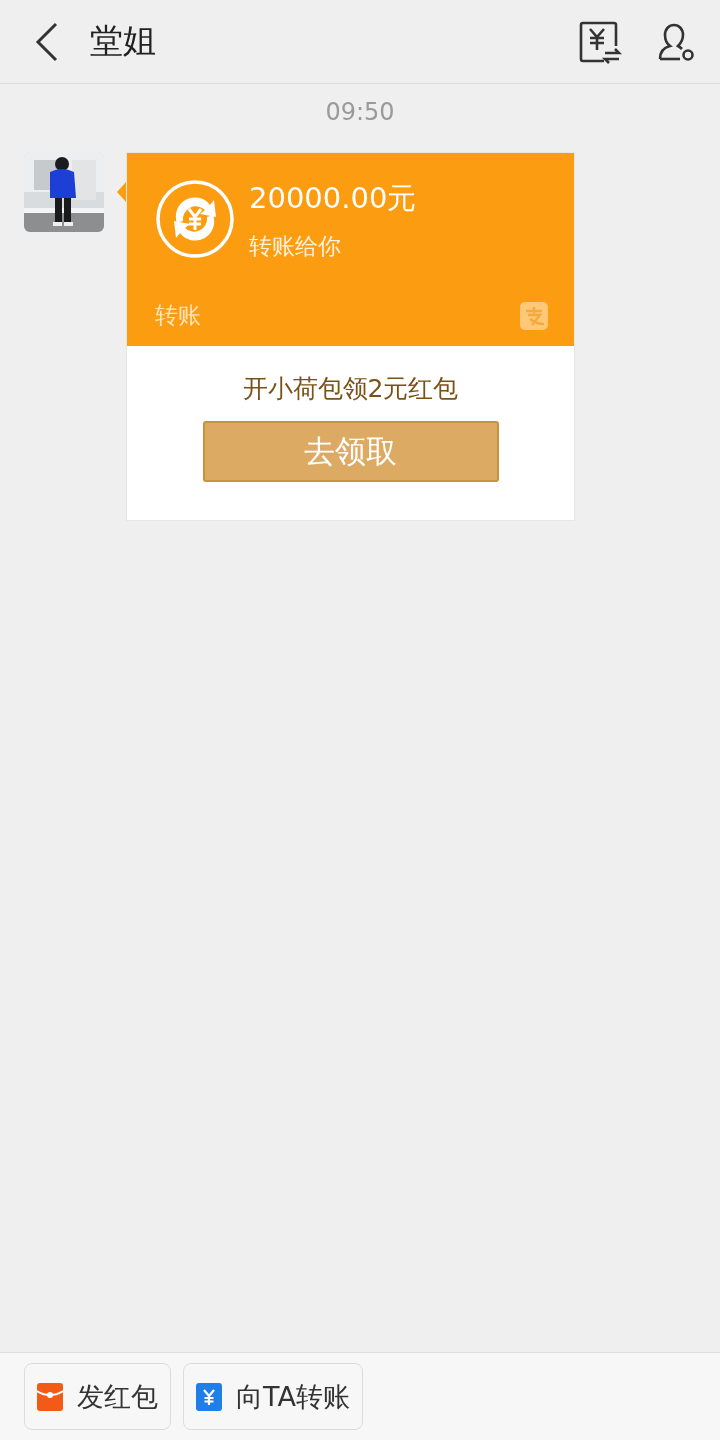  What do you see at coordinates (50, 1396) in the screenshot?
I see `envelope-icon` at bounding box center [50, 1396].